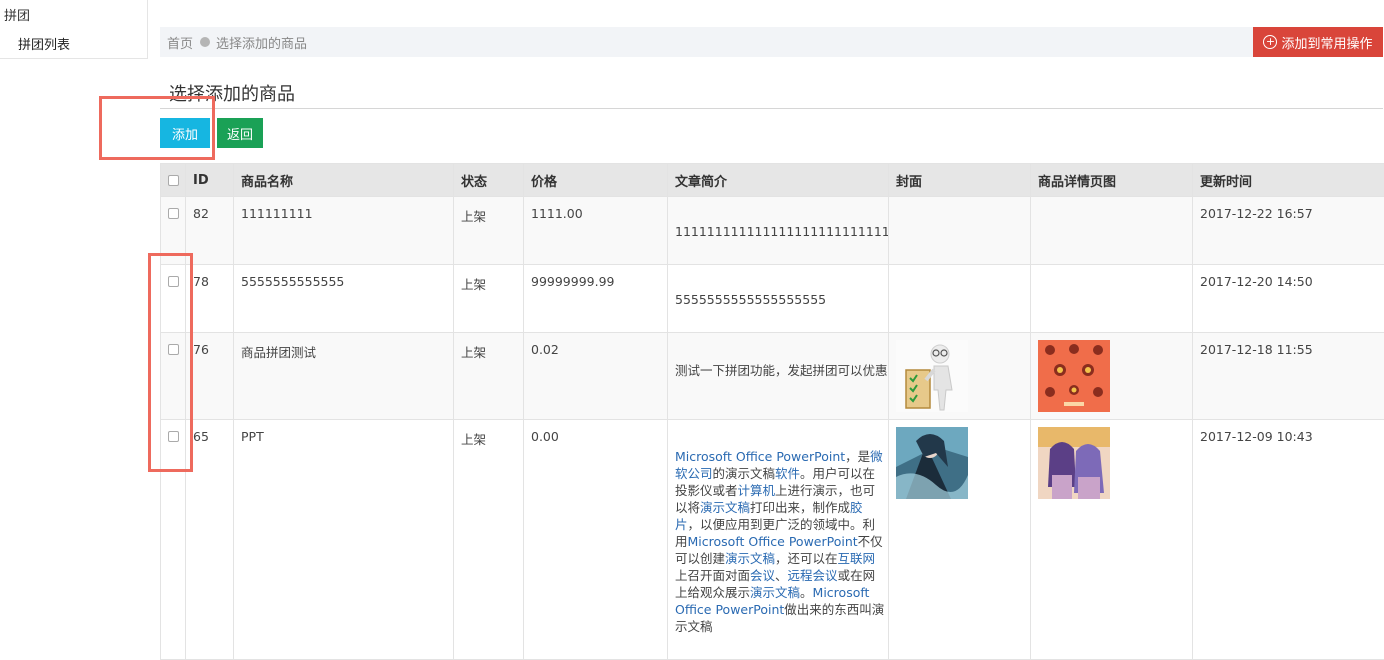 Image resolution: width=1384 pixels, height=660 pixels. I want to click on desc-text: 测试一下拼团功能，发起拼团可以优惠, so click(781, 360).